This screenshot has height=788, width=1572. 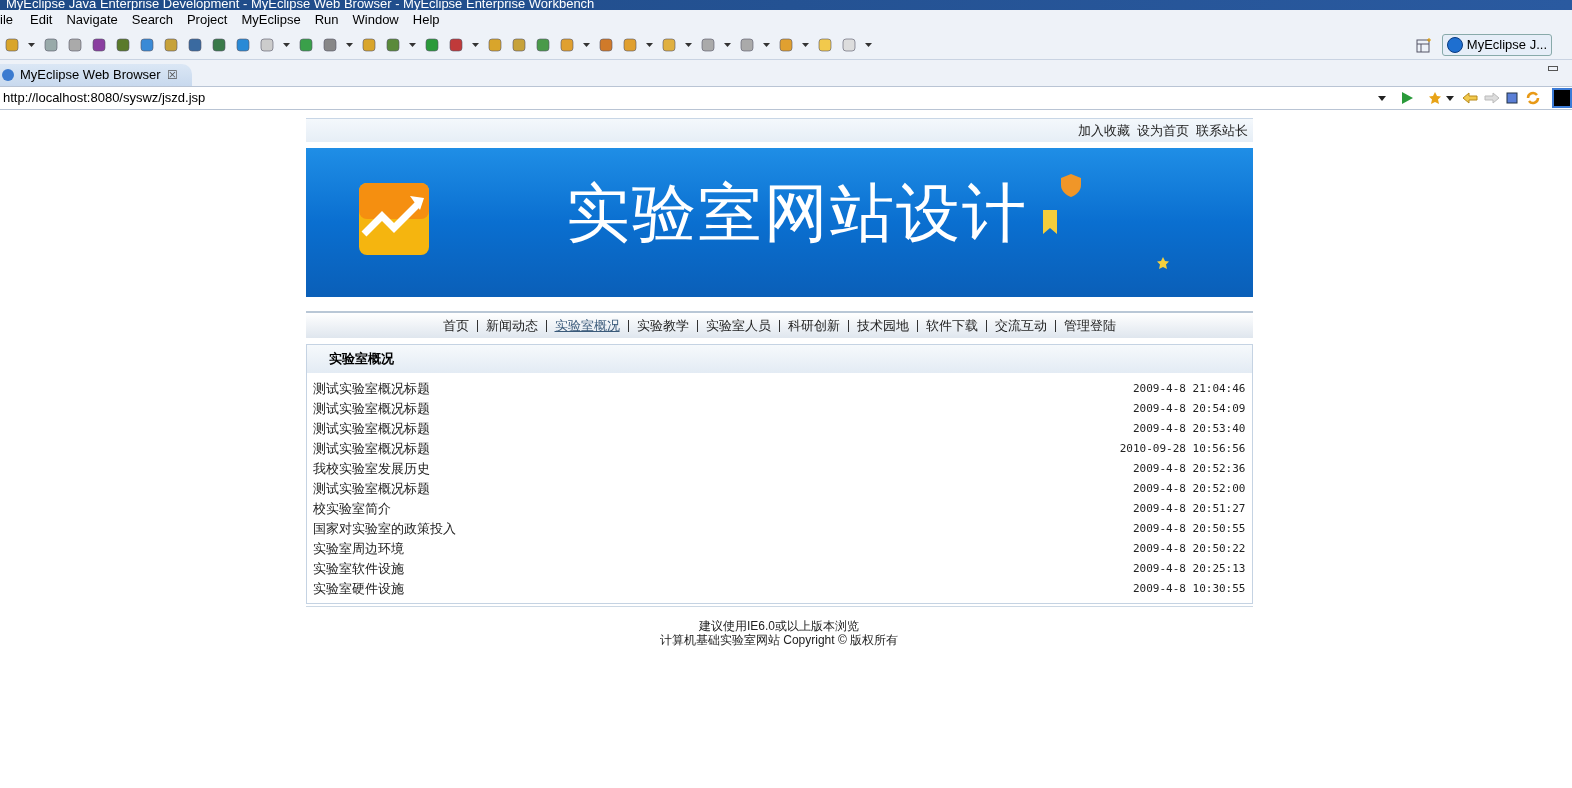 What do you see at coordinates (689, 98) in the screenshot?
I see `address-field: http://localhost:8080/syswz/jszd.jsp` at bounding box center [689, 98].